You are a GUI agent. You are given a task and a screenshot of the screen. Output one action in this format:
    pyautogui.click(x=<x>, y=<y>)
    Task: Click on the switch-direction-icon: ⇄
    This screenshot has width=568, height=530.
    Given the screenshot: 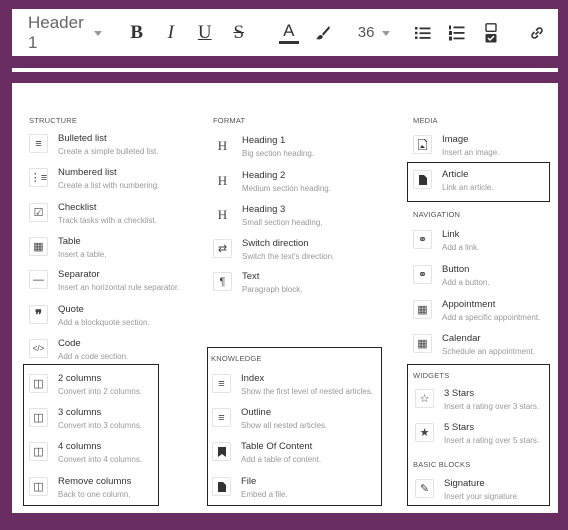 What is the action you would take?
    pyautogui.click(x=222, y=248)
    